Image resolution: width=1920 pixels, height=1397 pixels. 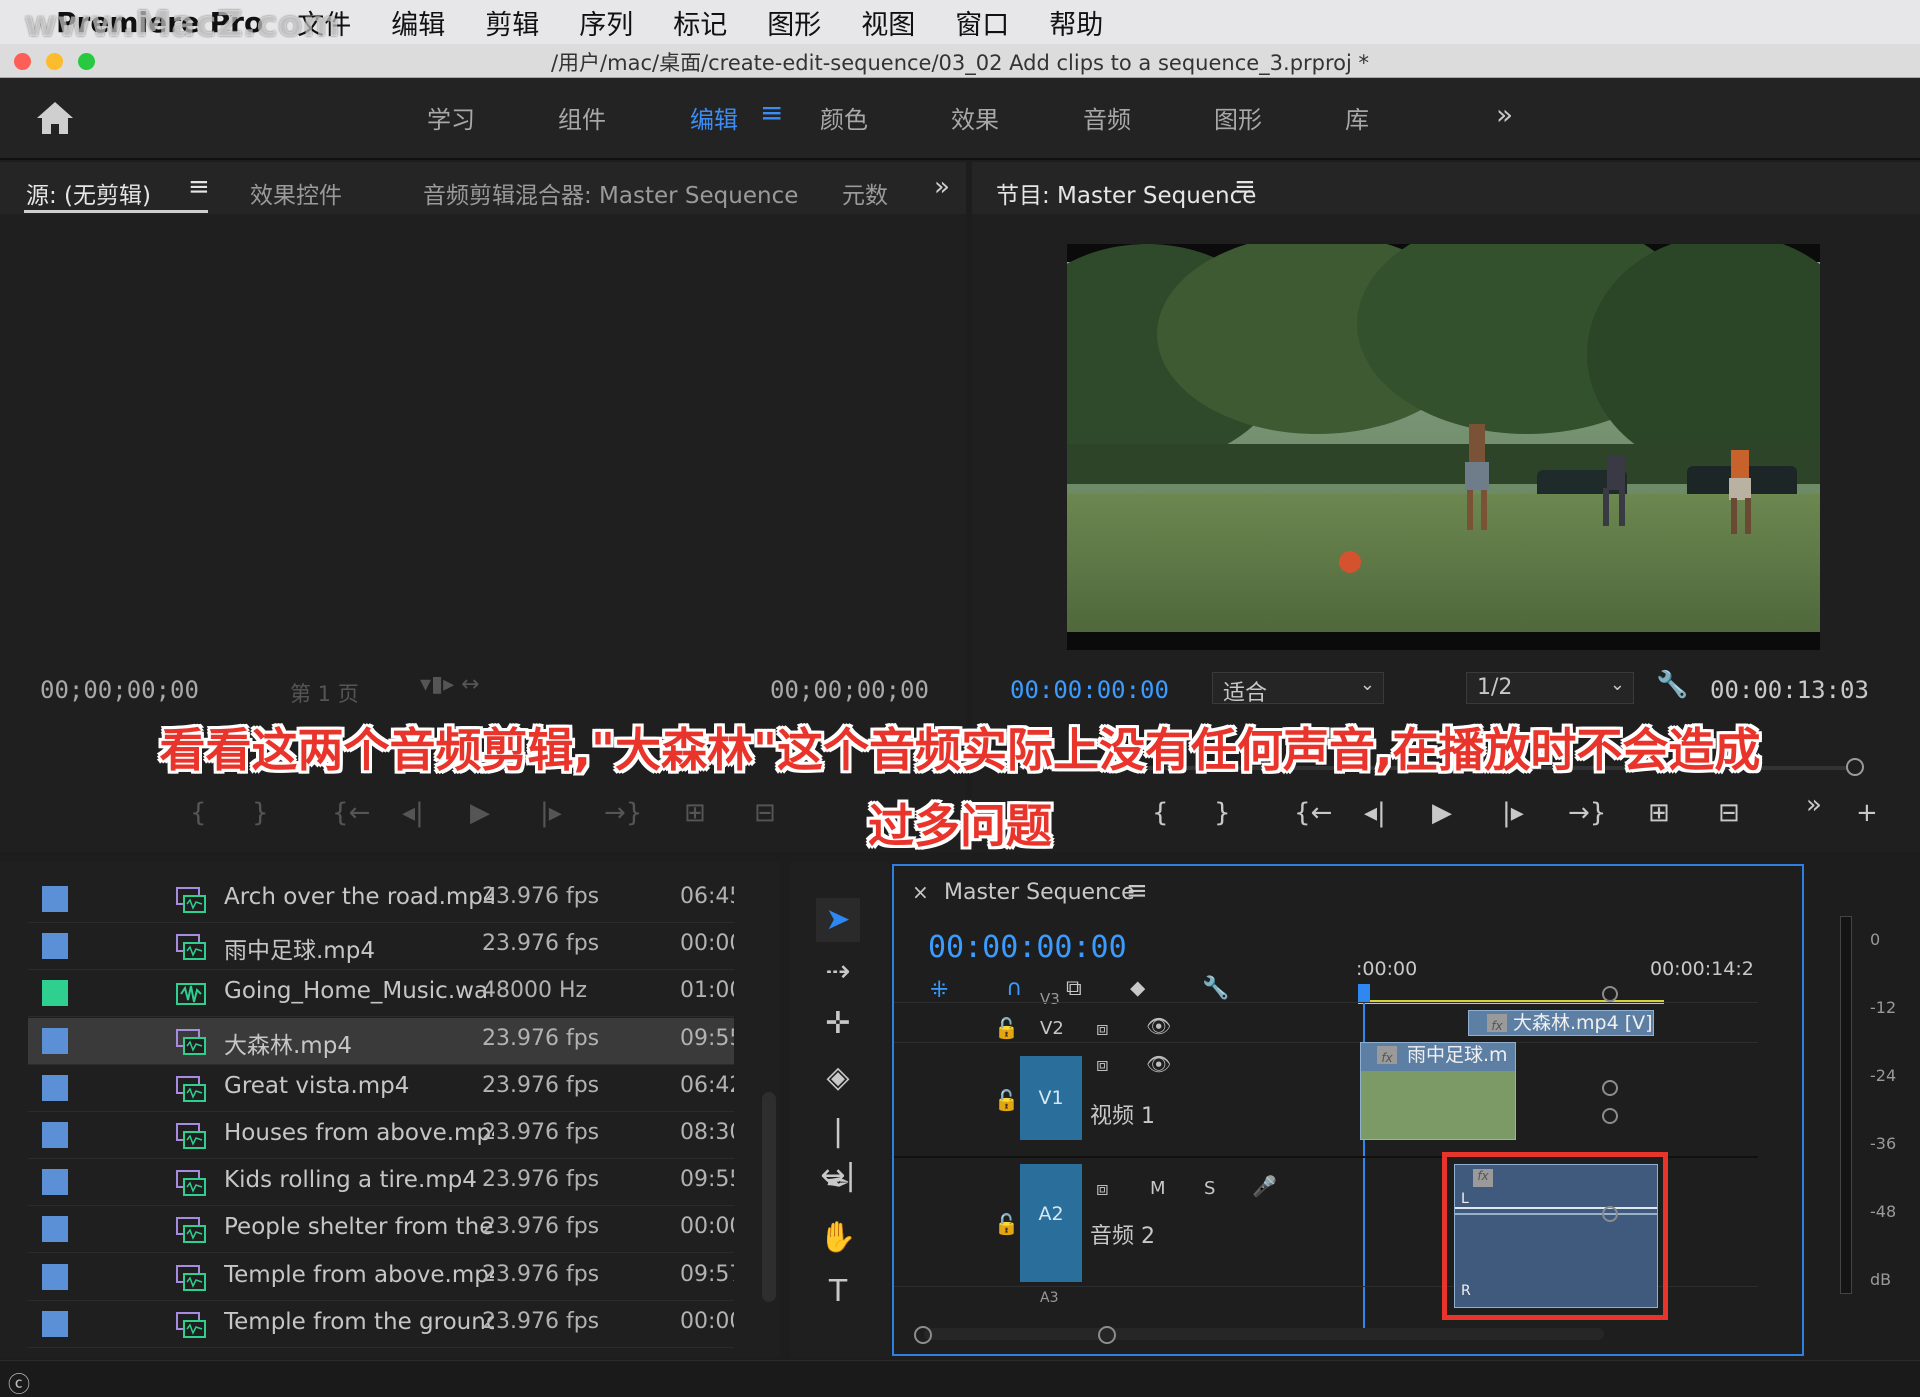 What do you see at coordinates (1052, 1028) in the screenshot?
I see `track-v2-label: V2` at bounding box center [1052, 1028].